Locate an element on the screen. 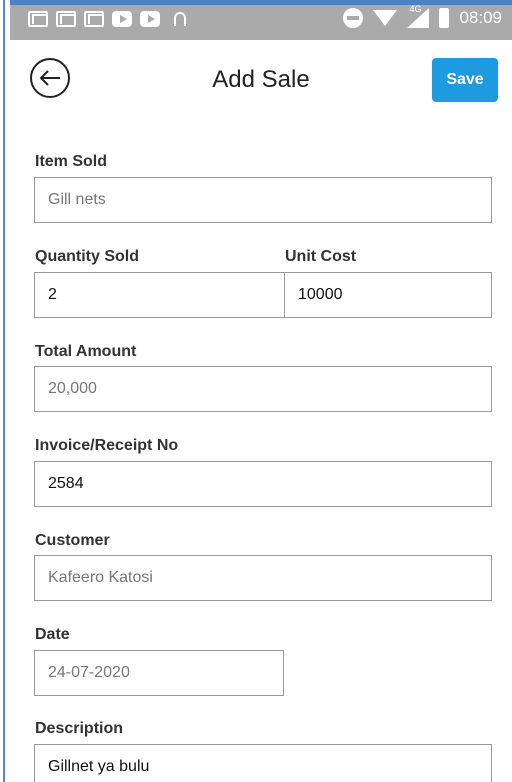  unit-cost-label: Unit Cost is located at coordinates (321, 256).